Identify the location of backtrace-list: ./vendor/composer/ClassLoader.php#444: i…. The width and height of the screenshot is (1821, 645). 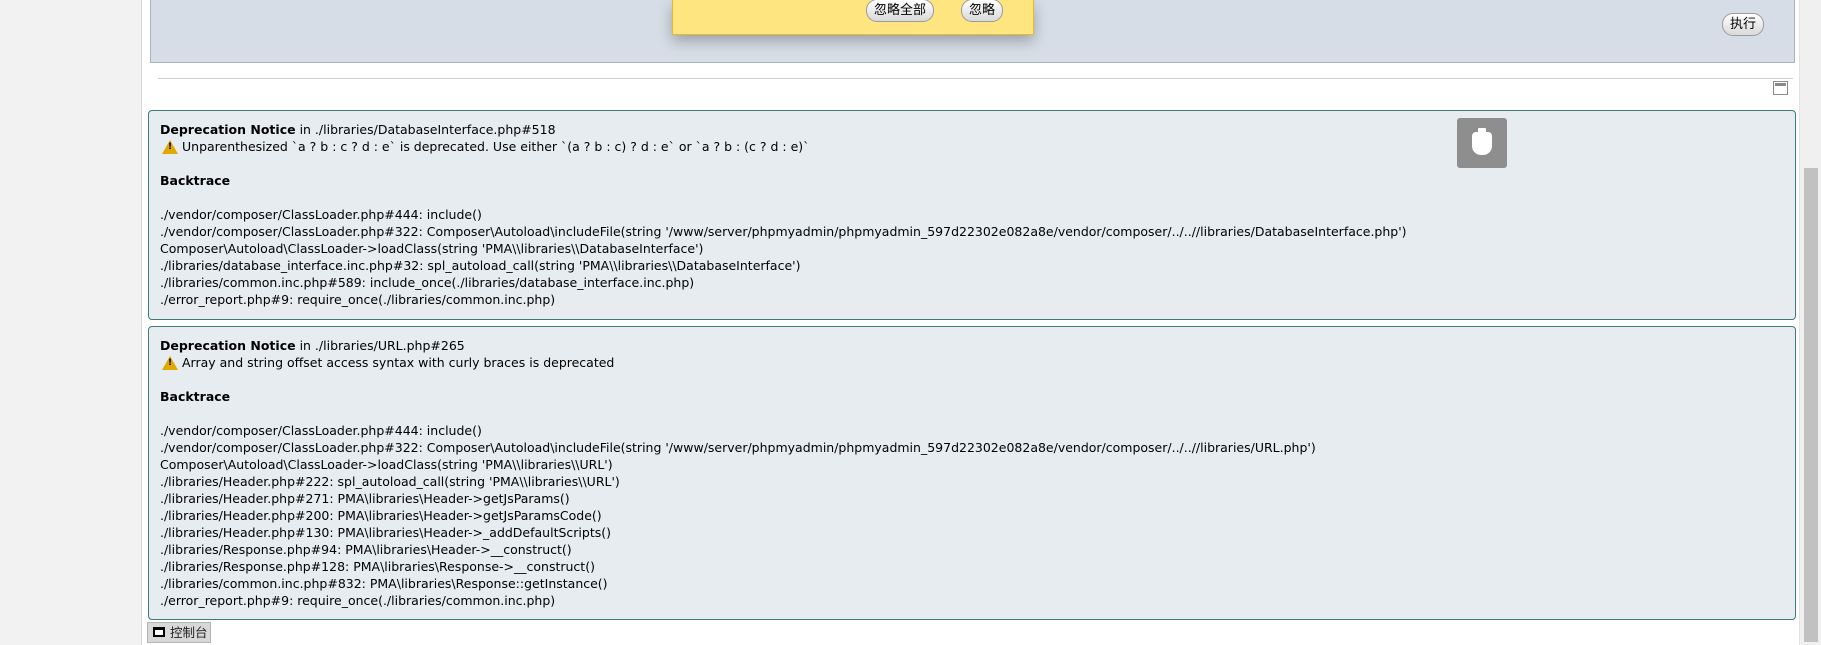
(972, 257).